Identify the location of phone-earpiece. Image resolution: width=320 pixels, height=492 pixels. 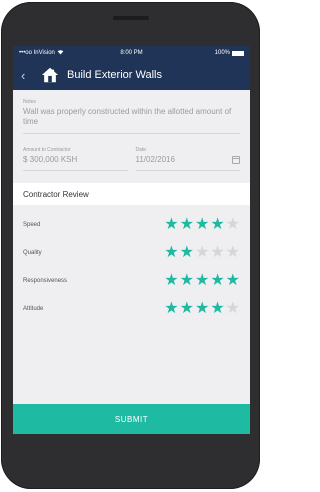
(131, 18).